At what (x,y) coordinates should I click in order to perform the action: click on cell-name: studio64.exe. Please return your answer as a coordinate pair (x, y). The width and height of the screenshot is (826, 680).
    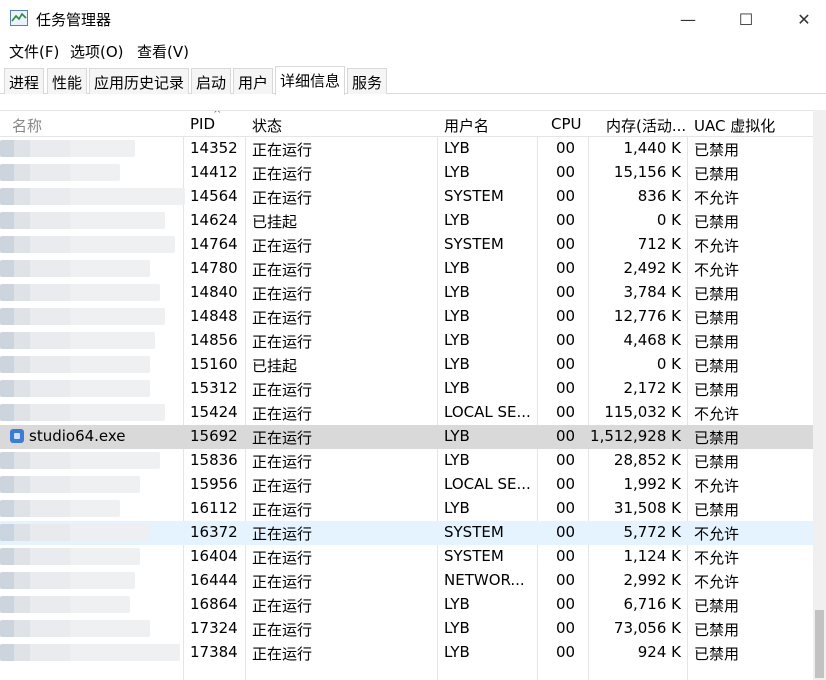
    Looking at the image, I should click on (77, 436).